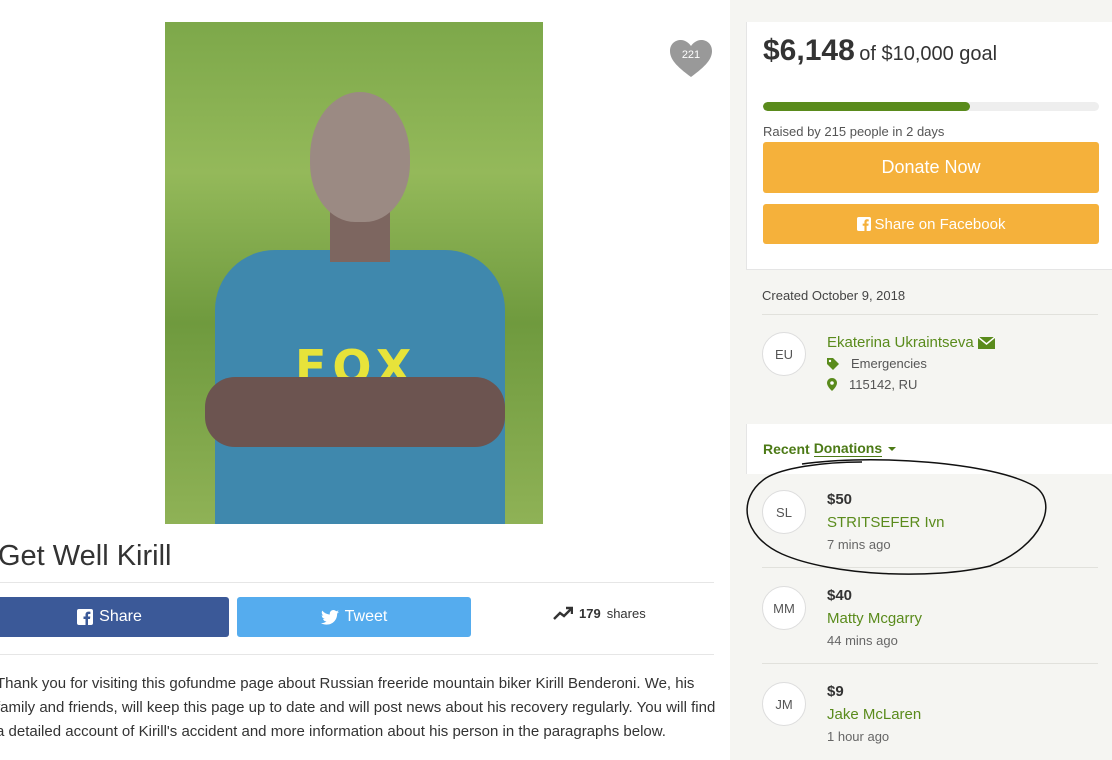 This screenshot has height=760, width=1112. Describe the element at coordinates (889, 363) in the screenshot. I see `category-label: Emergencies` at that location.